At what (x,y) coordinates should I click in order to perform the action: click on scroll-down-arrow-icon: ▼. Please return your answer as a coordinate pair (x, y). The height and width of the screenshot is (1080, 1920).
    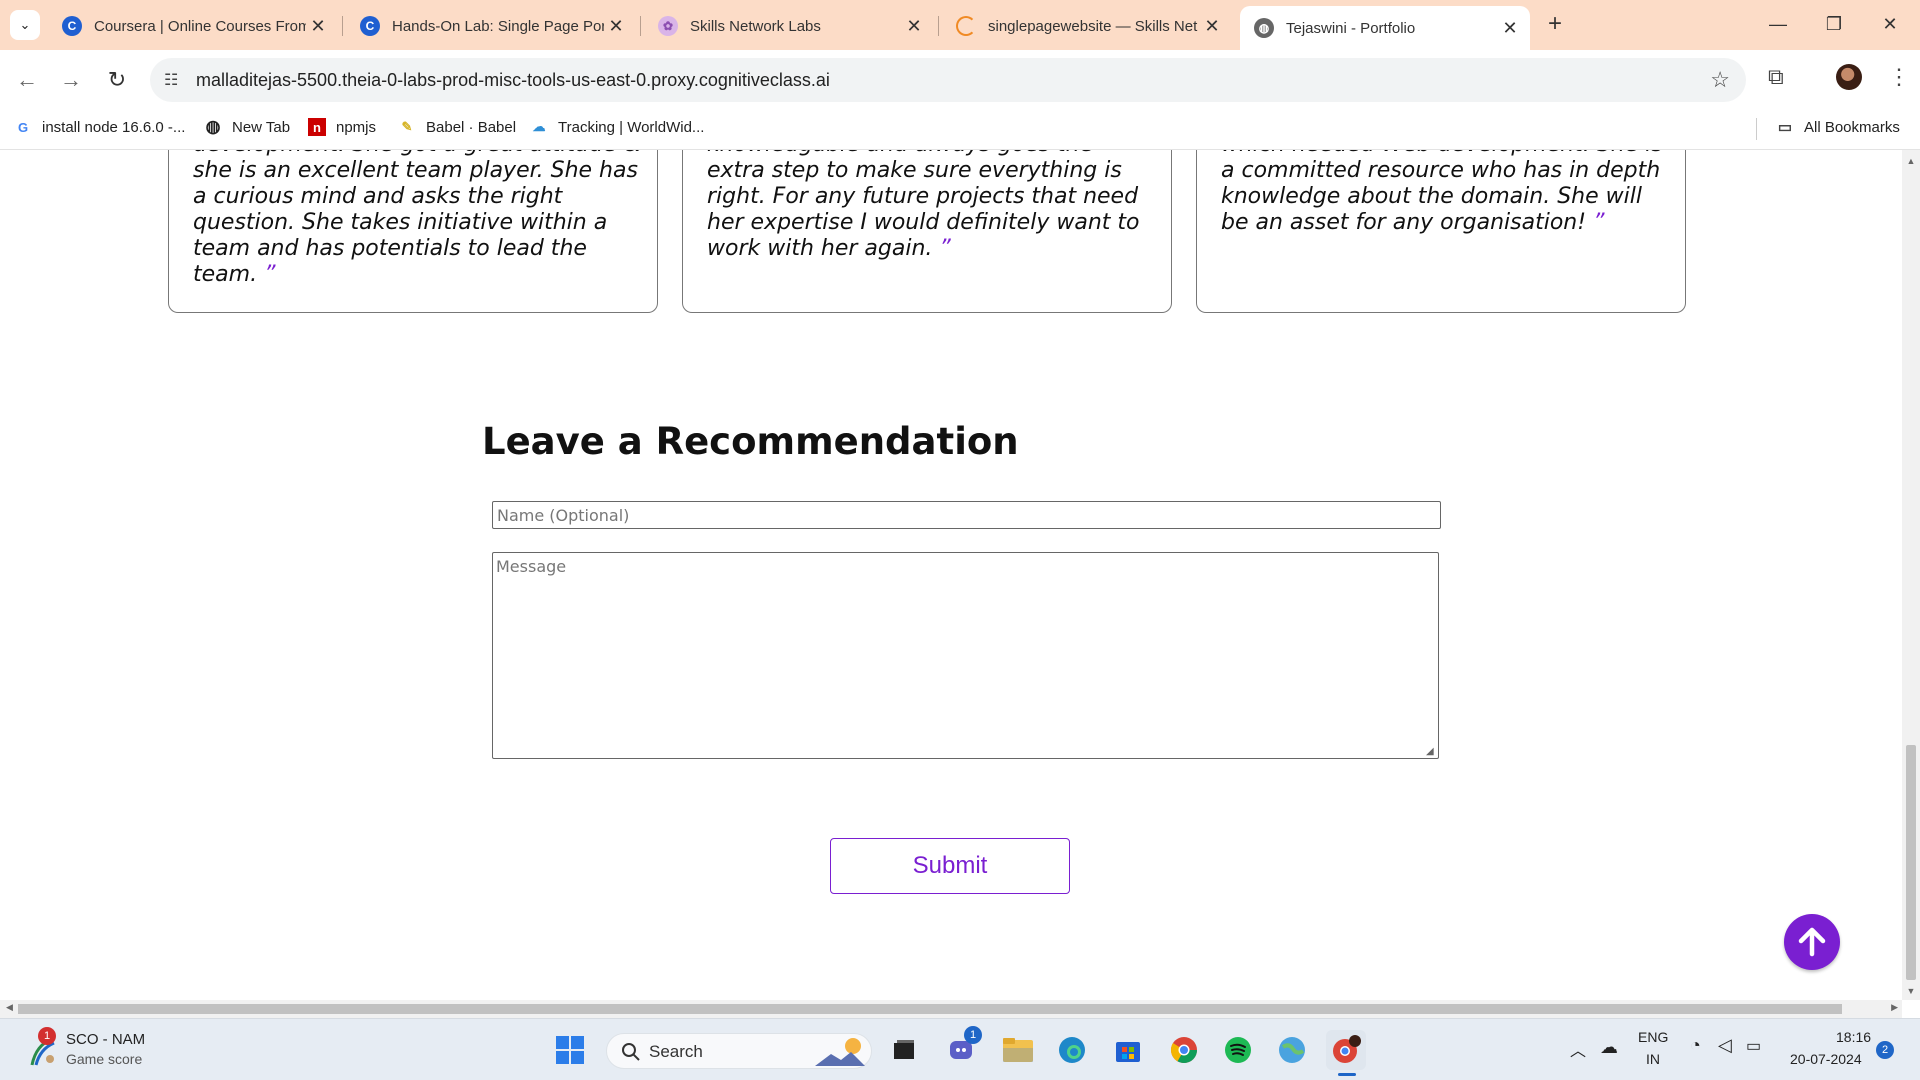
    Looking at the image, I should click on (1911, 991).